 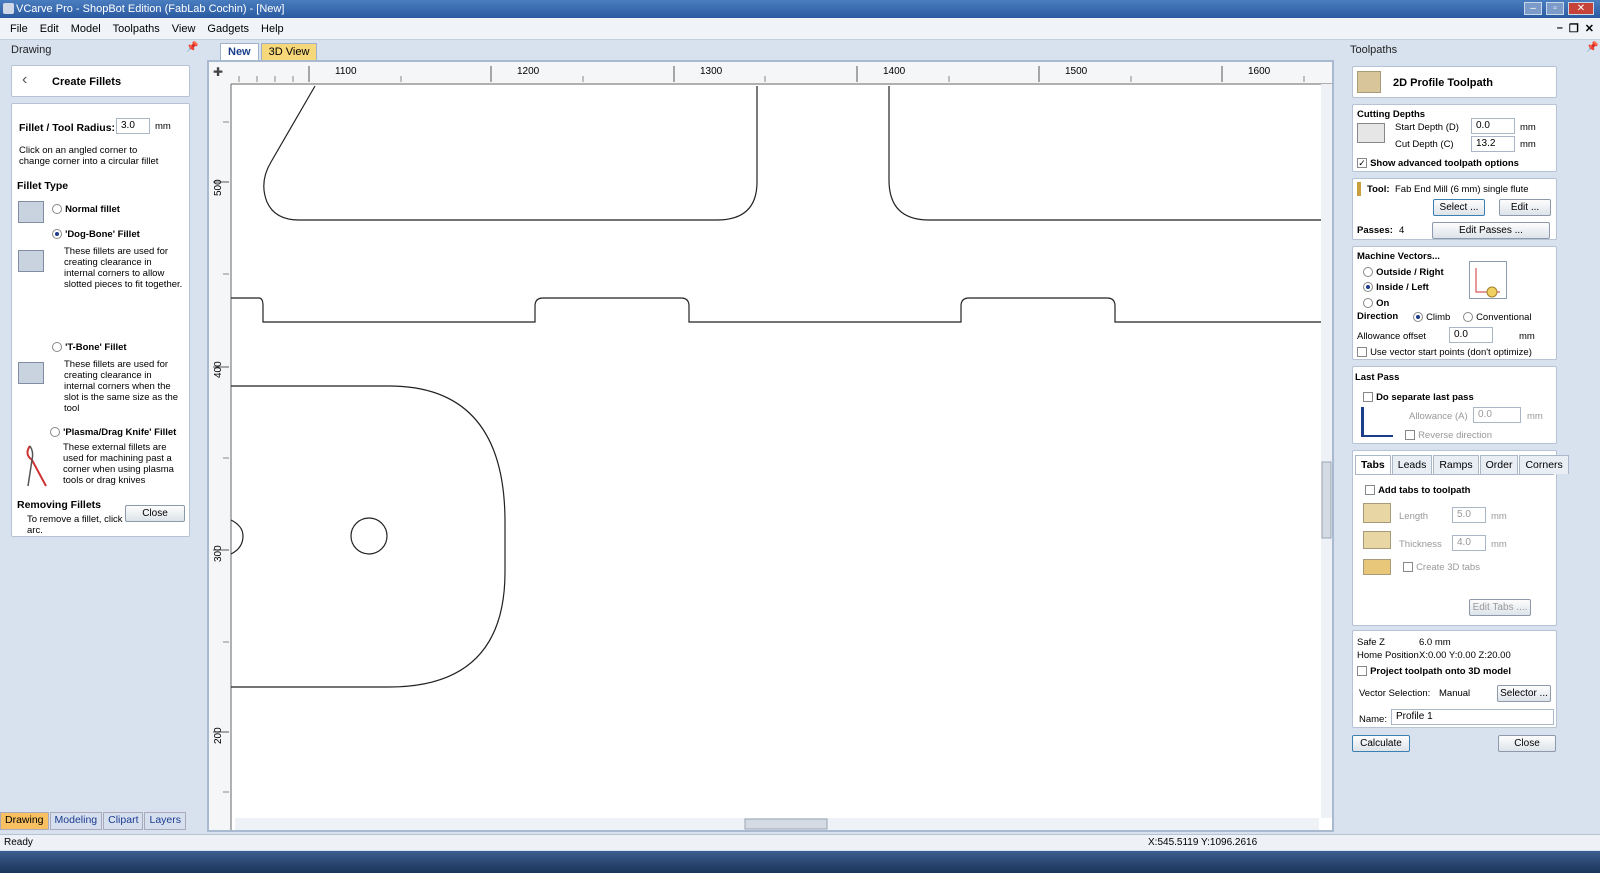 I want to click on project-checkbox, so click(x=1362, y=671).